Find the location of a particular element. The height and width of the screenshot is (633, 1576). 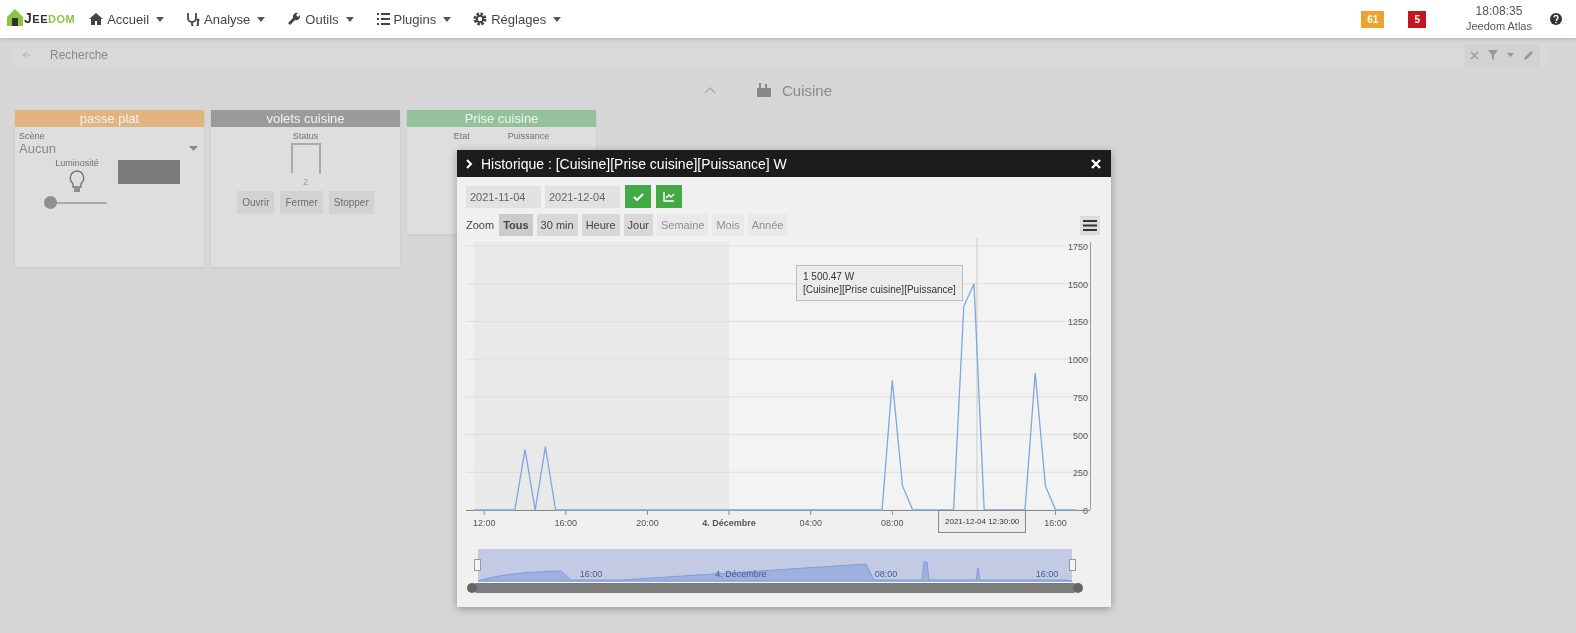

date-field: 2021-12-04 is located at coordinates (582, 196).